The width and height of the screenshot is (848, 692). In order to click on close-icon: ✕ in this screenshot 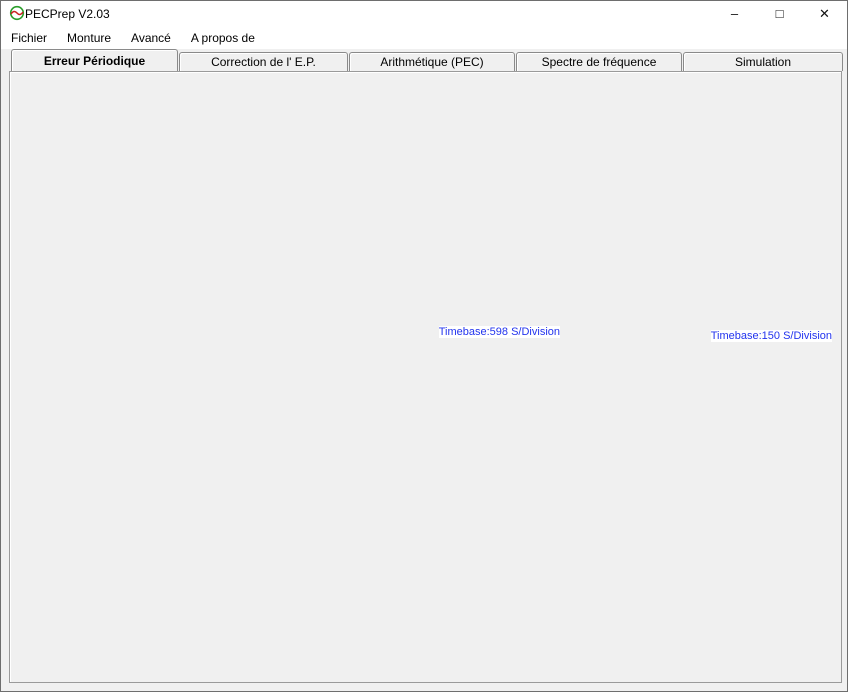, I will do `click(824, 13)`.